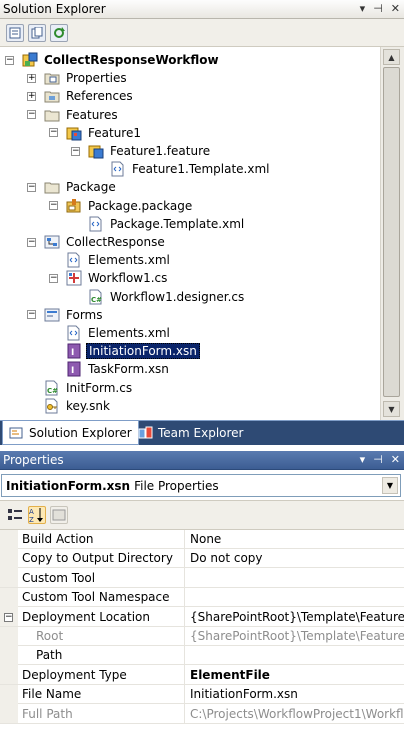 The width and height of the screenshot is (404, 742). Describe the element at coordinates (96, 78) in the screenshot. I see `tree-item-label: Properties` at that location.